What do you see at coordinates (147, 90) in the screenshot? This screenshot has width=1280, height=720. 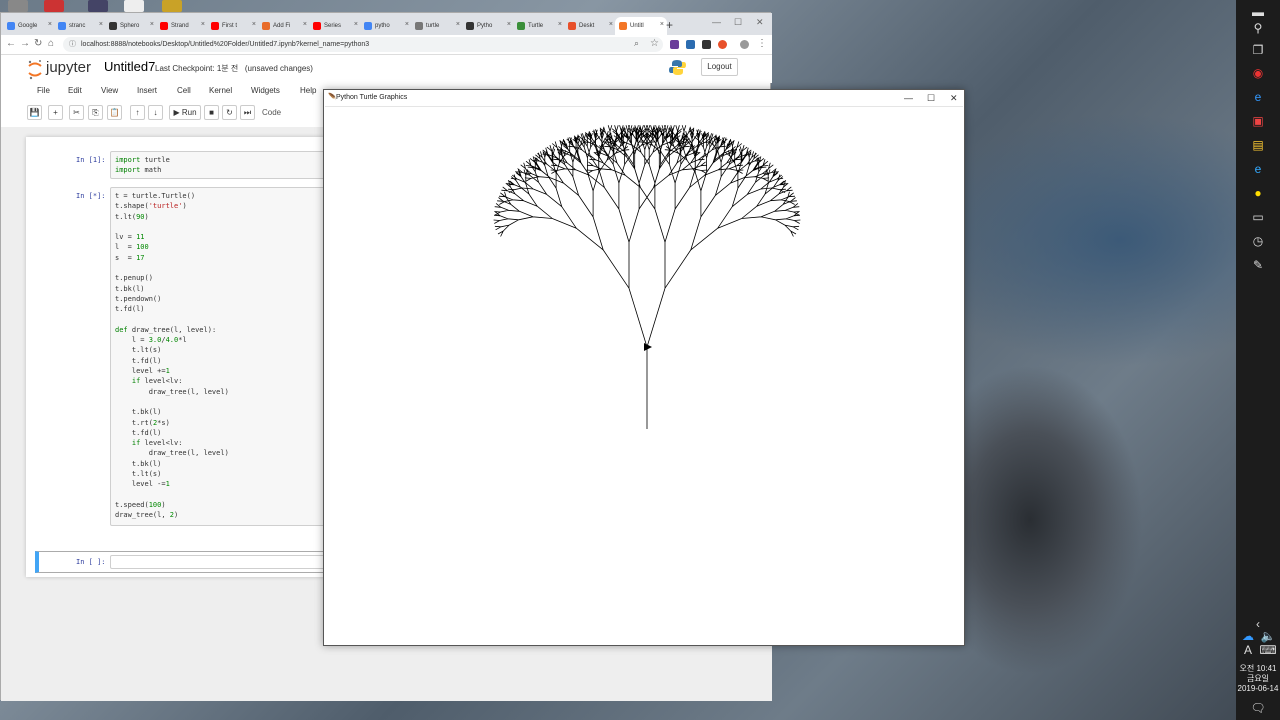 I see `menu-insert: Insert` at bounding box center [147, 90].